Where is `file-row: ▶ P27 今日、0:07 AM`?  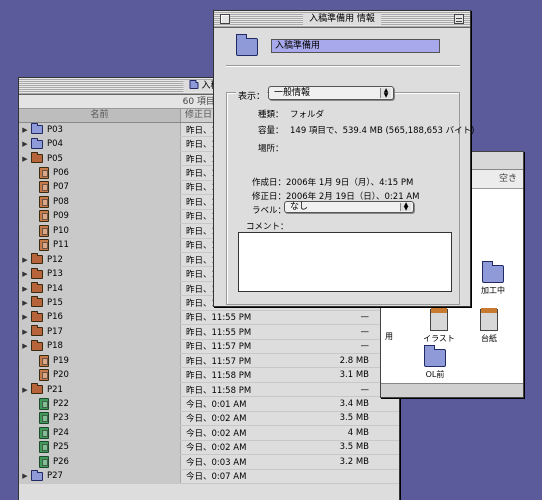 file-row: ▶ P27 今日、0:07 AM is located at coordinates (209, 476).